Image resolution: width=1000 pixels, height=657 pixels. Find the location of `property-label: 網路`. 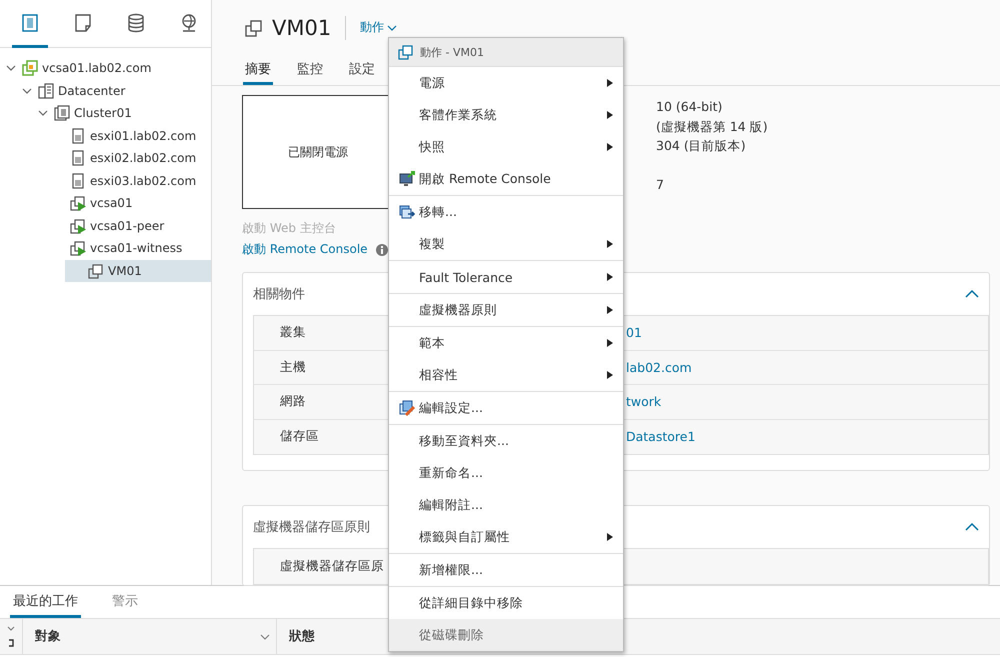

property-label: 網路 is located at coordinates (293, 400).